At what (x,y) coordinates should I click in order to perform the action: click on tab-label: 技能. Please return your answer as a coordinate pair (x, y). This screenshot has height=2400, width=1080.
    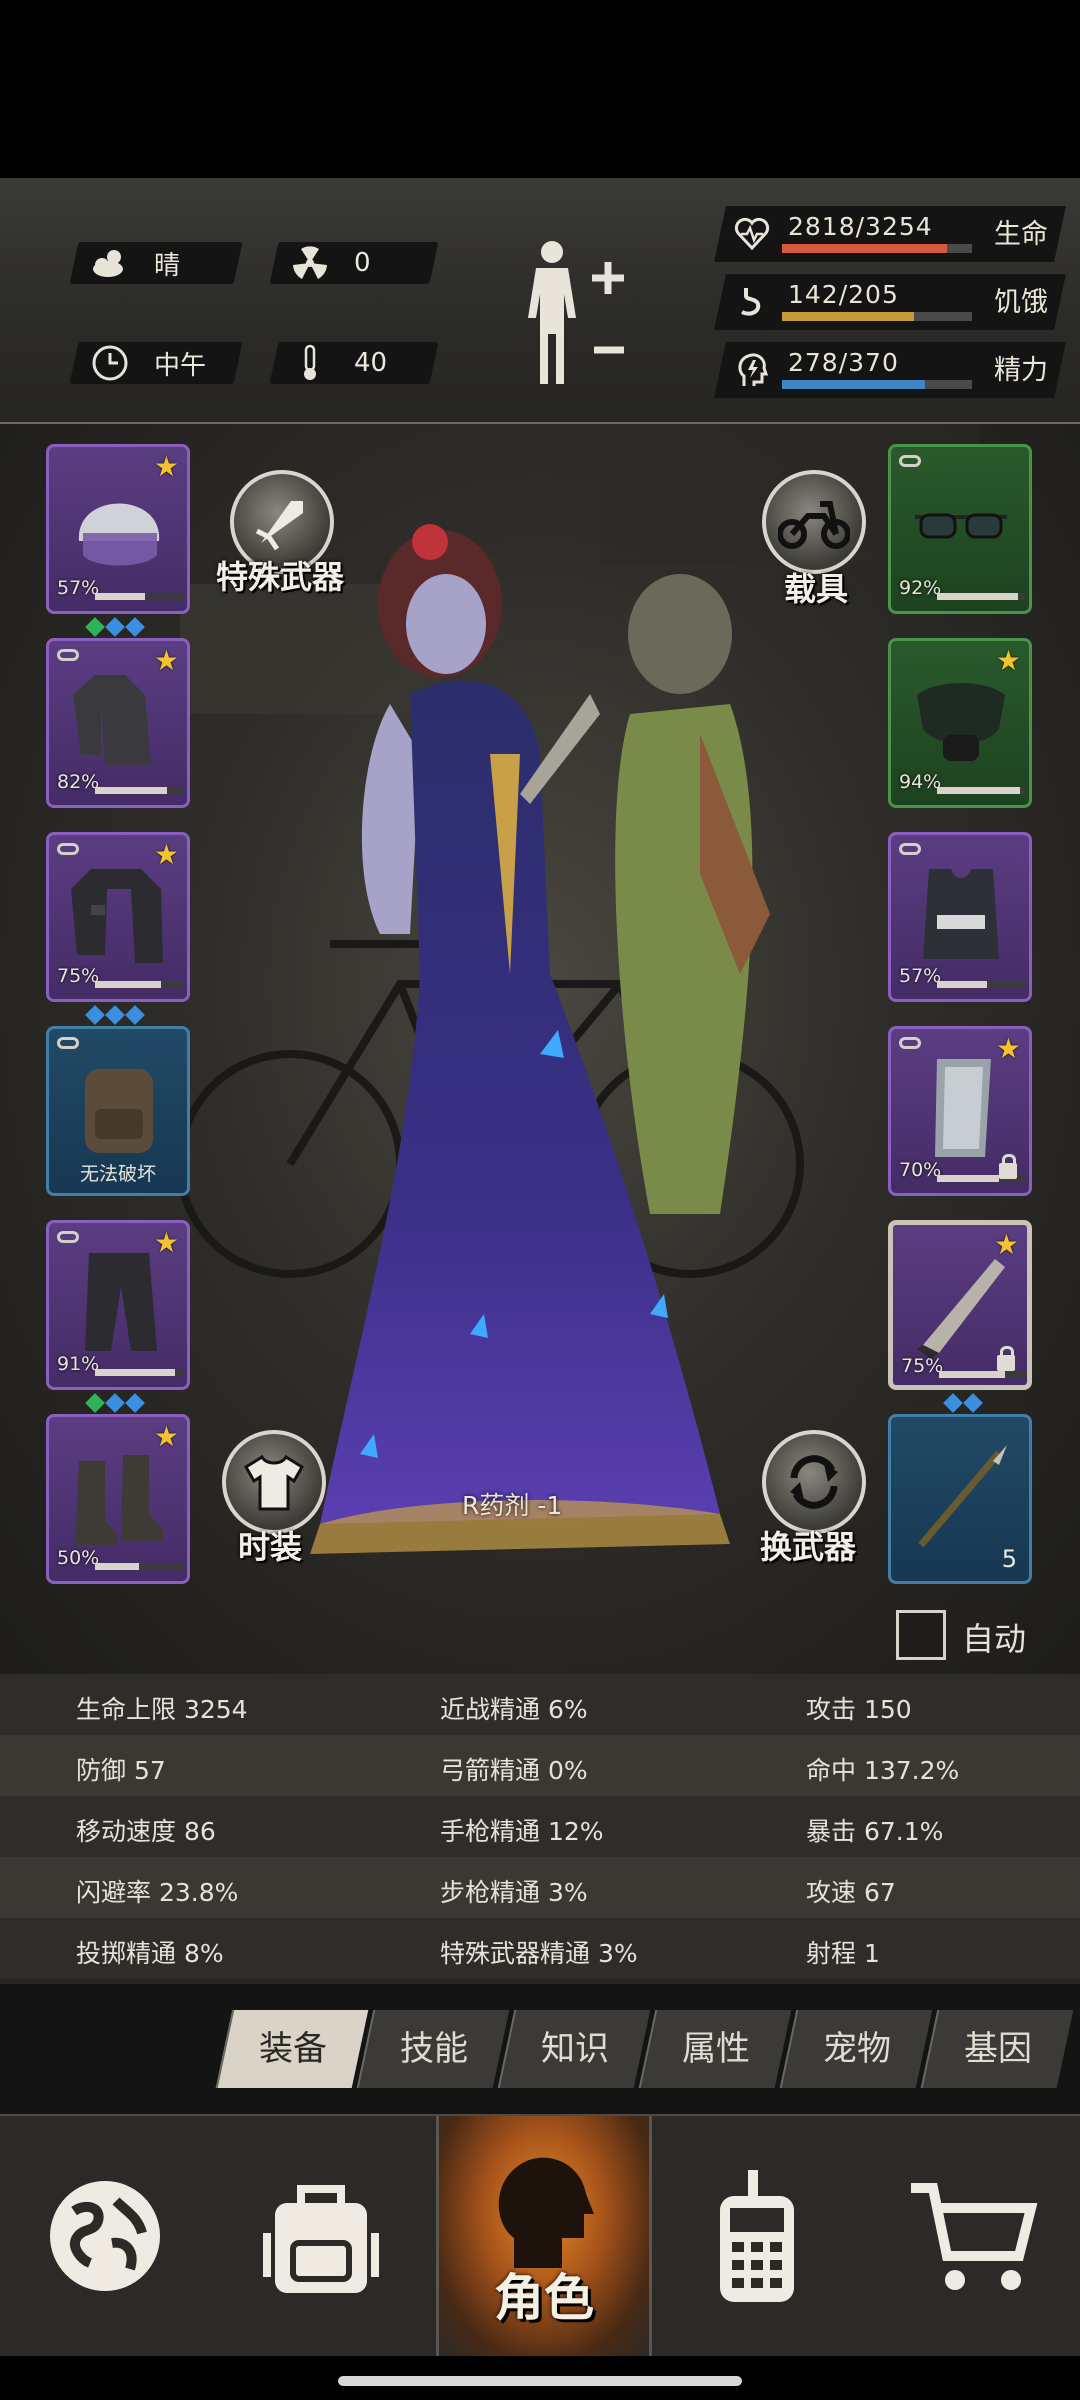
    Looking at the image, I should click on (434, 2049).